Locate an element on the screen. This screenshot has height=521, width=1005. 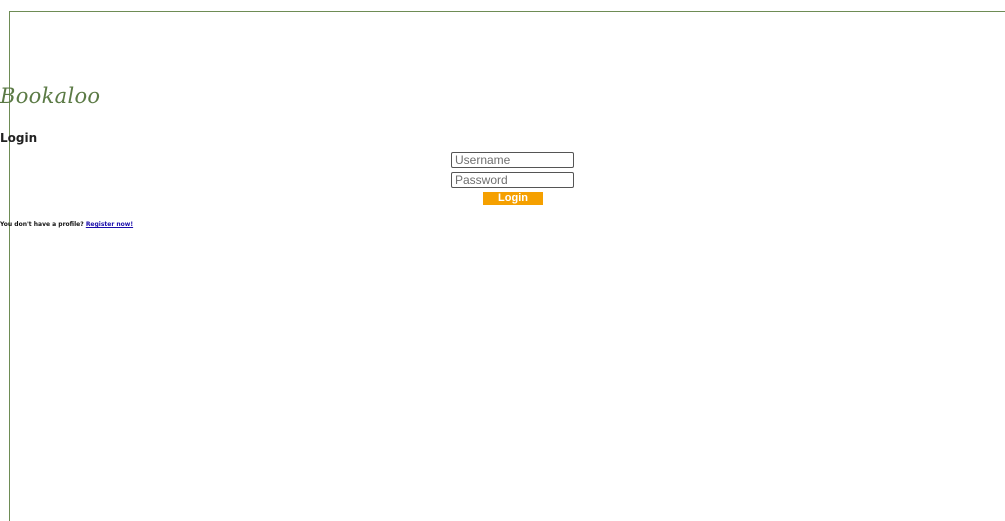
login-button: Login is located at coordinates (513, 198).